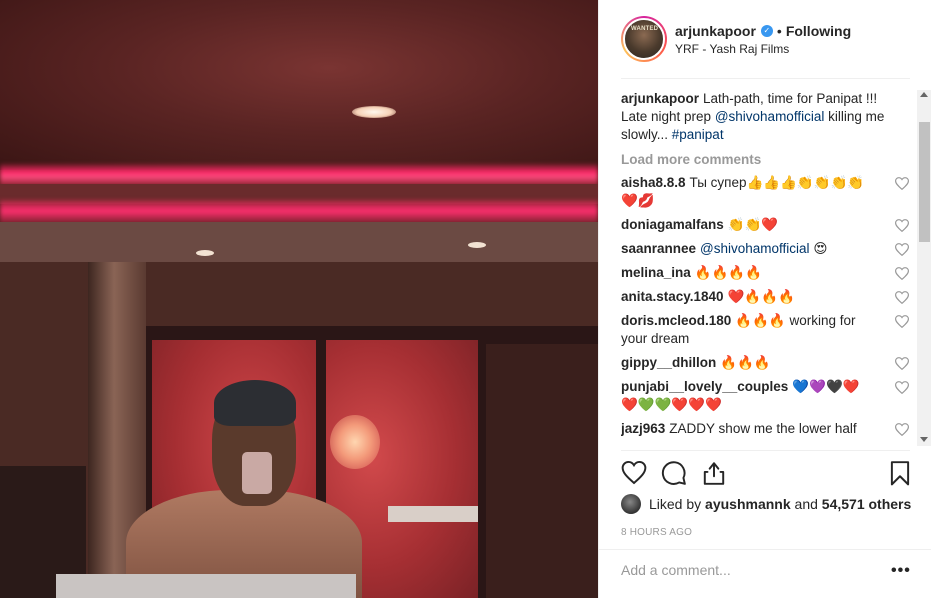  I want to click on comment-username: anita.stacy.1840, so click(672, 296).